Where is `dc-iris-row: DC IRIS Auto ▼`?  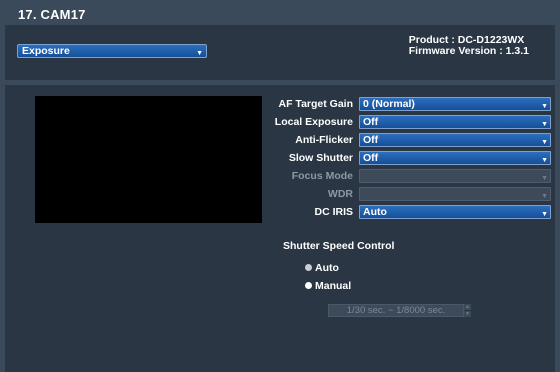
dc-iris-row: DC IRIS Auto ▼ is located at coordinates (409, 212).